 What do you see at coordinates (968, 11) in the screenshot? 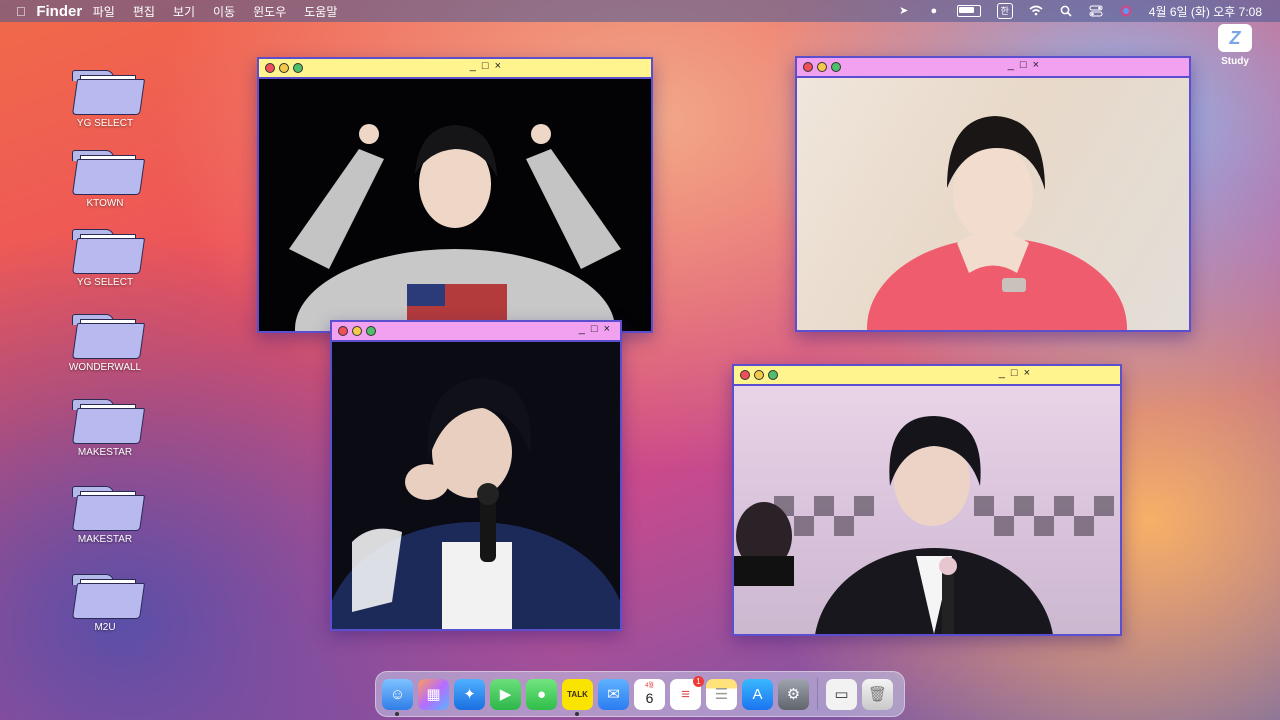
I see `battery-icon` at bounding box center [968, 11].